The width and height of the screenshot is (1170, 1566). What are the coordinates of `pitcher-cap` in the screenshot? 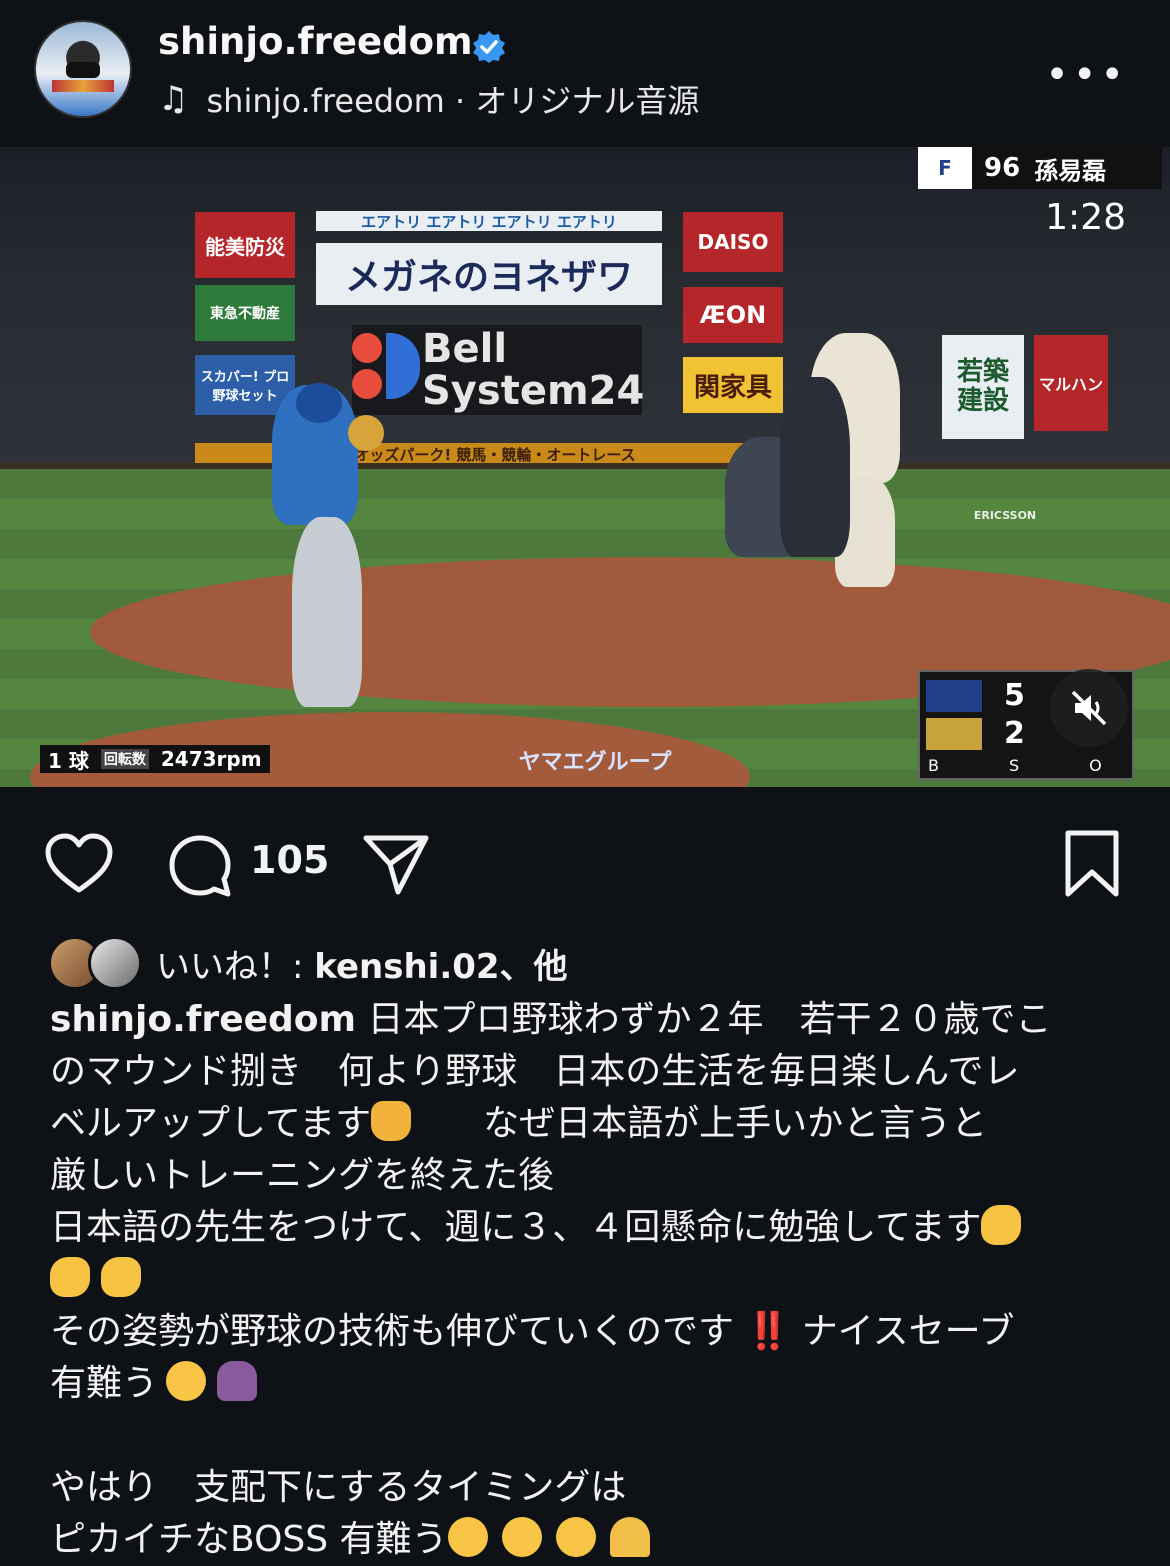 It's located at (319, 403).